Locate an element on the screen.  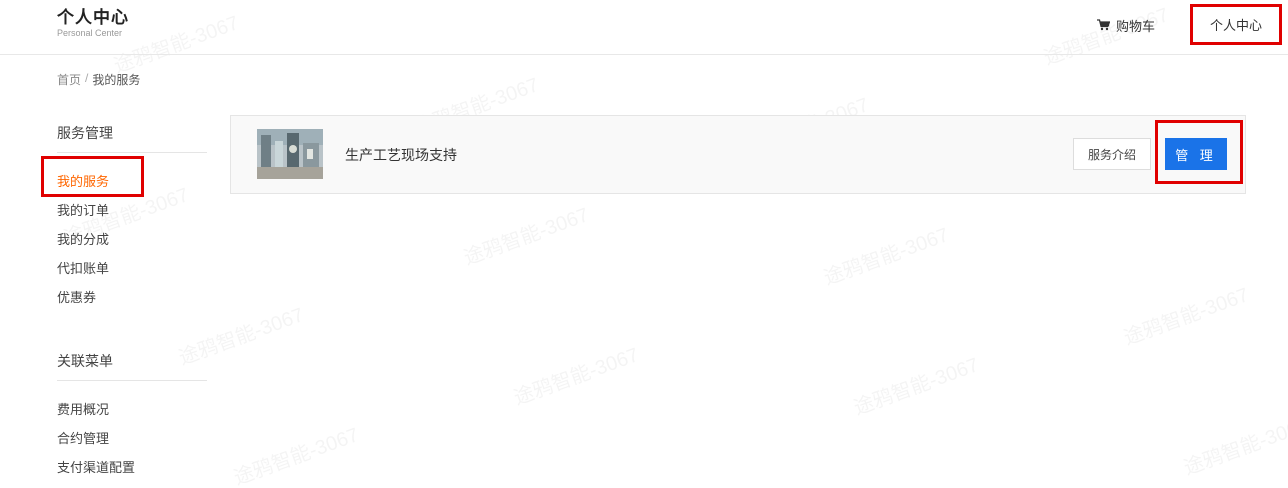
sidebar-item-coupons: 优惠券 is located at coordinates (132, 297).